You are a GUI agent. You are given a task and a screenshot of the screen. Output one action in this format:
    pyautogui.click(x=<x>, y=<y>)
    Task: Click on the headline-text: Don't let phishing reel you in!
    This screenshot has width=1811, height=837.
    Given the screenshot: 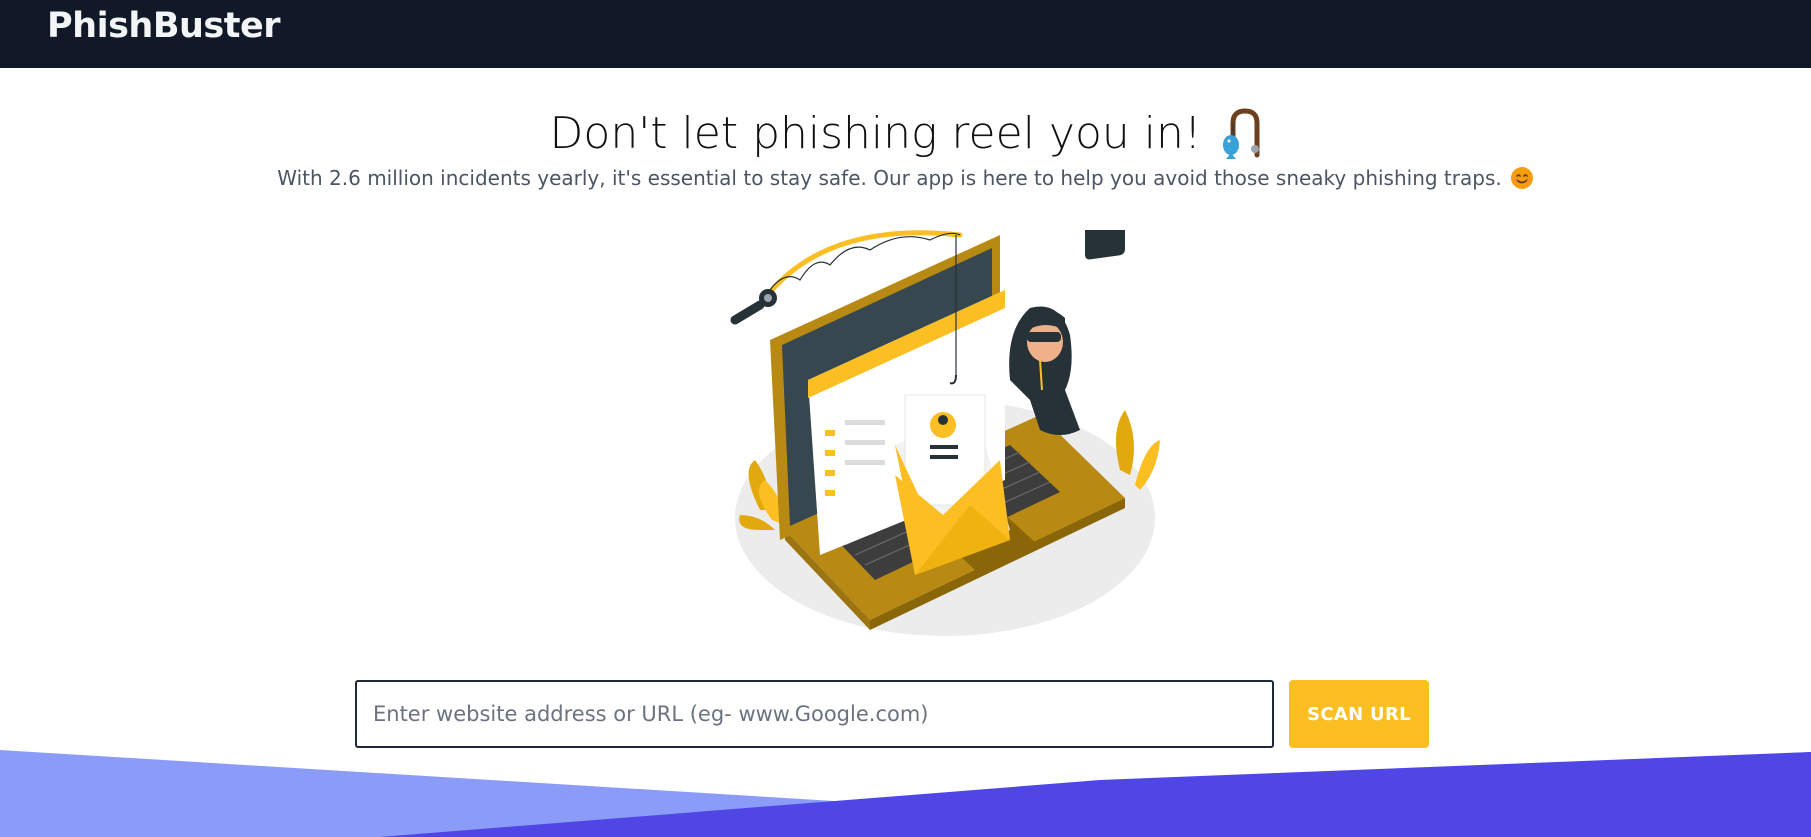 What is the action you would take?
    pyautogui.click(x=875, y=133)
    